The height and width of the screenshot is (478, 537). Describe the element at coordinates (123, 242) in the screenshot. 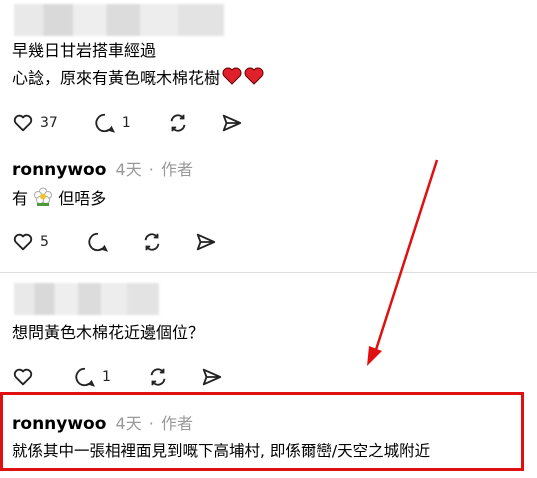

I see `reply1-actions: 5` at that location.